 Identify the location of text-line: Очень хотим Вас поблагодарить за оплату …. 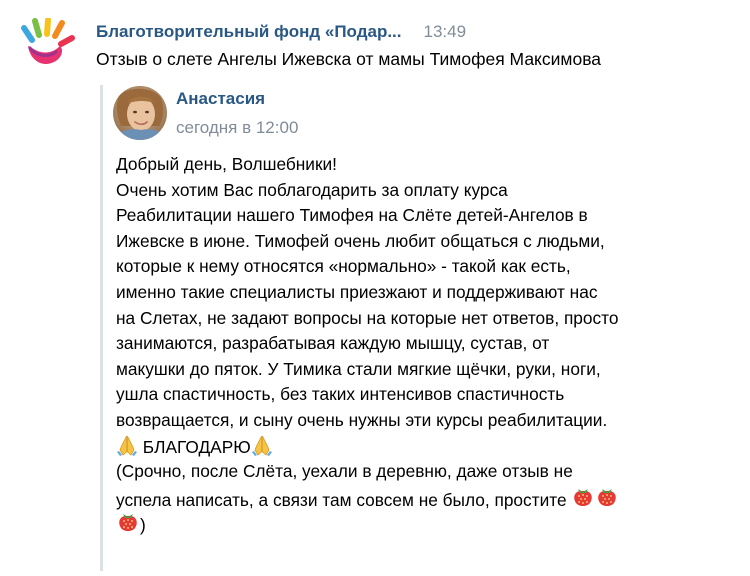
(312, 189).